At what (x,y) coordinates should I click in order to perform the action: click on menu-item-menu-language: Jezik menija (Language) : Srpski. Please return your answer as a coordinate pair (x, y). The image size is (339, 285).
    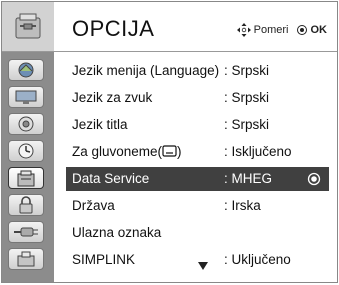
    Looking at the image, I should click on (195, 71).